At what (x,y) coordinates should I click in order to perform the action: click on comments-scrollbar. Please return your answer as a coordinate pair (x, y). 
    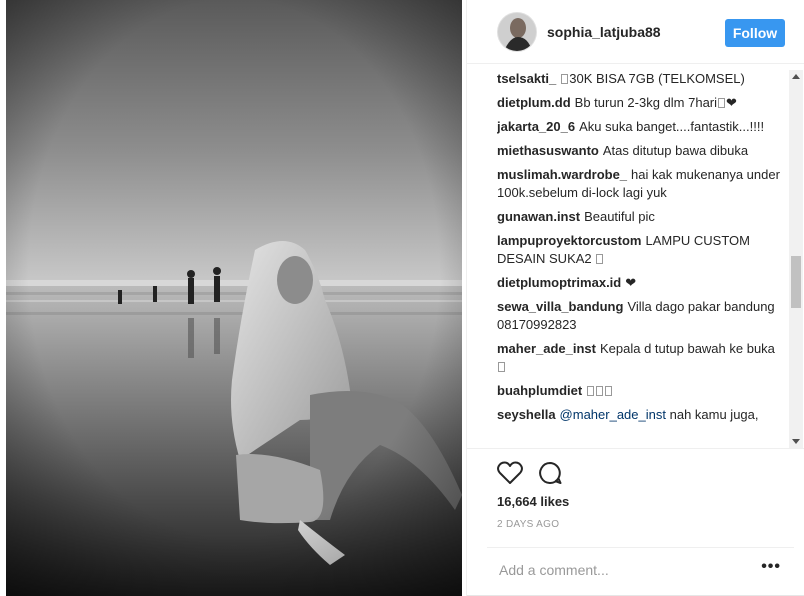
    Looking at the image, I should click on (796, 259).